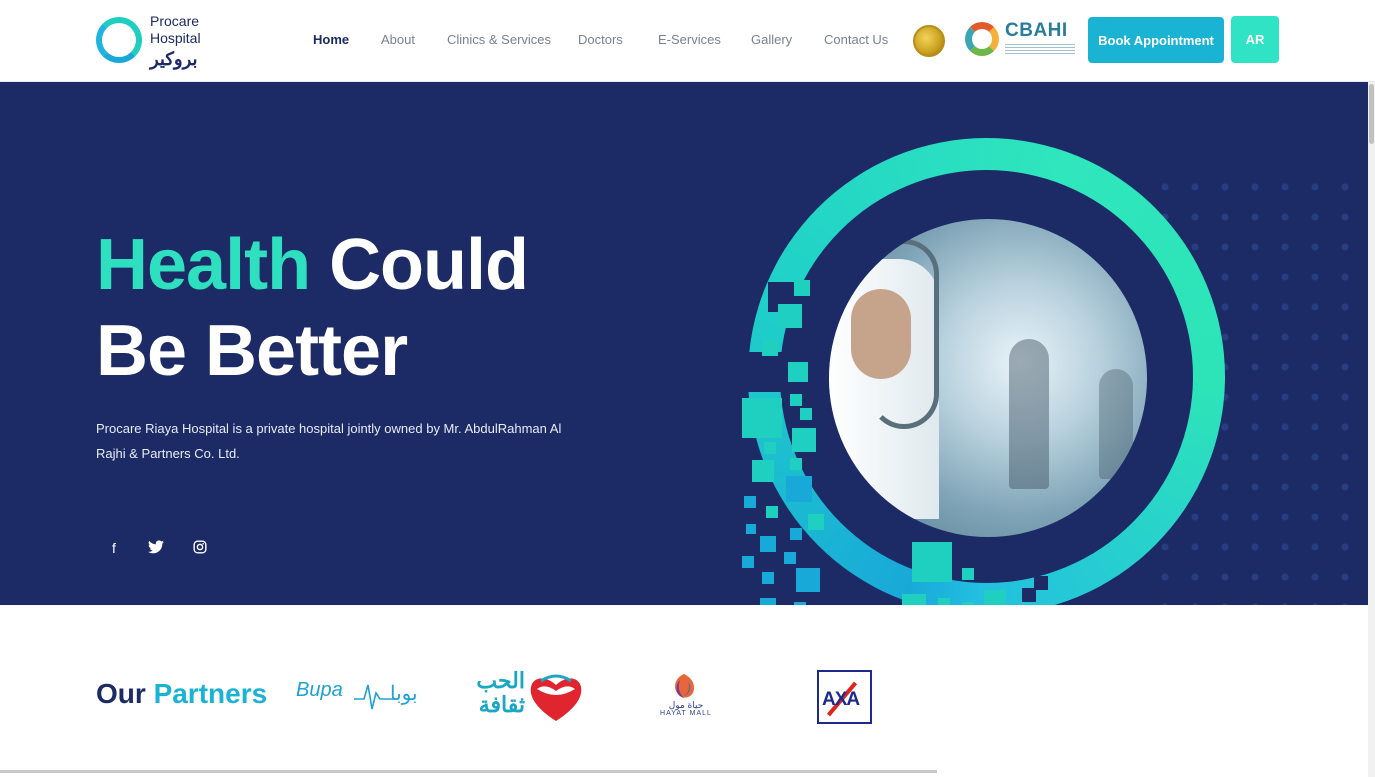  Describe the element at coordinates (501, 704) in the screenshot. I see `hob-line2: ثقافة` at that location.